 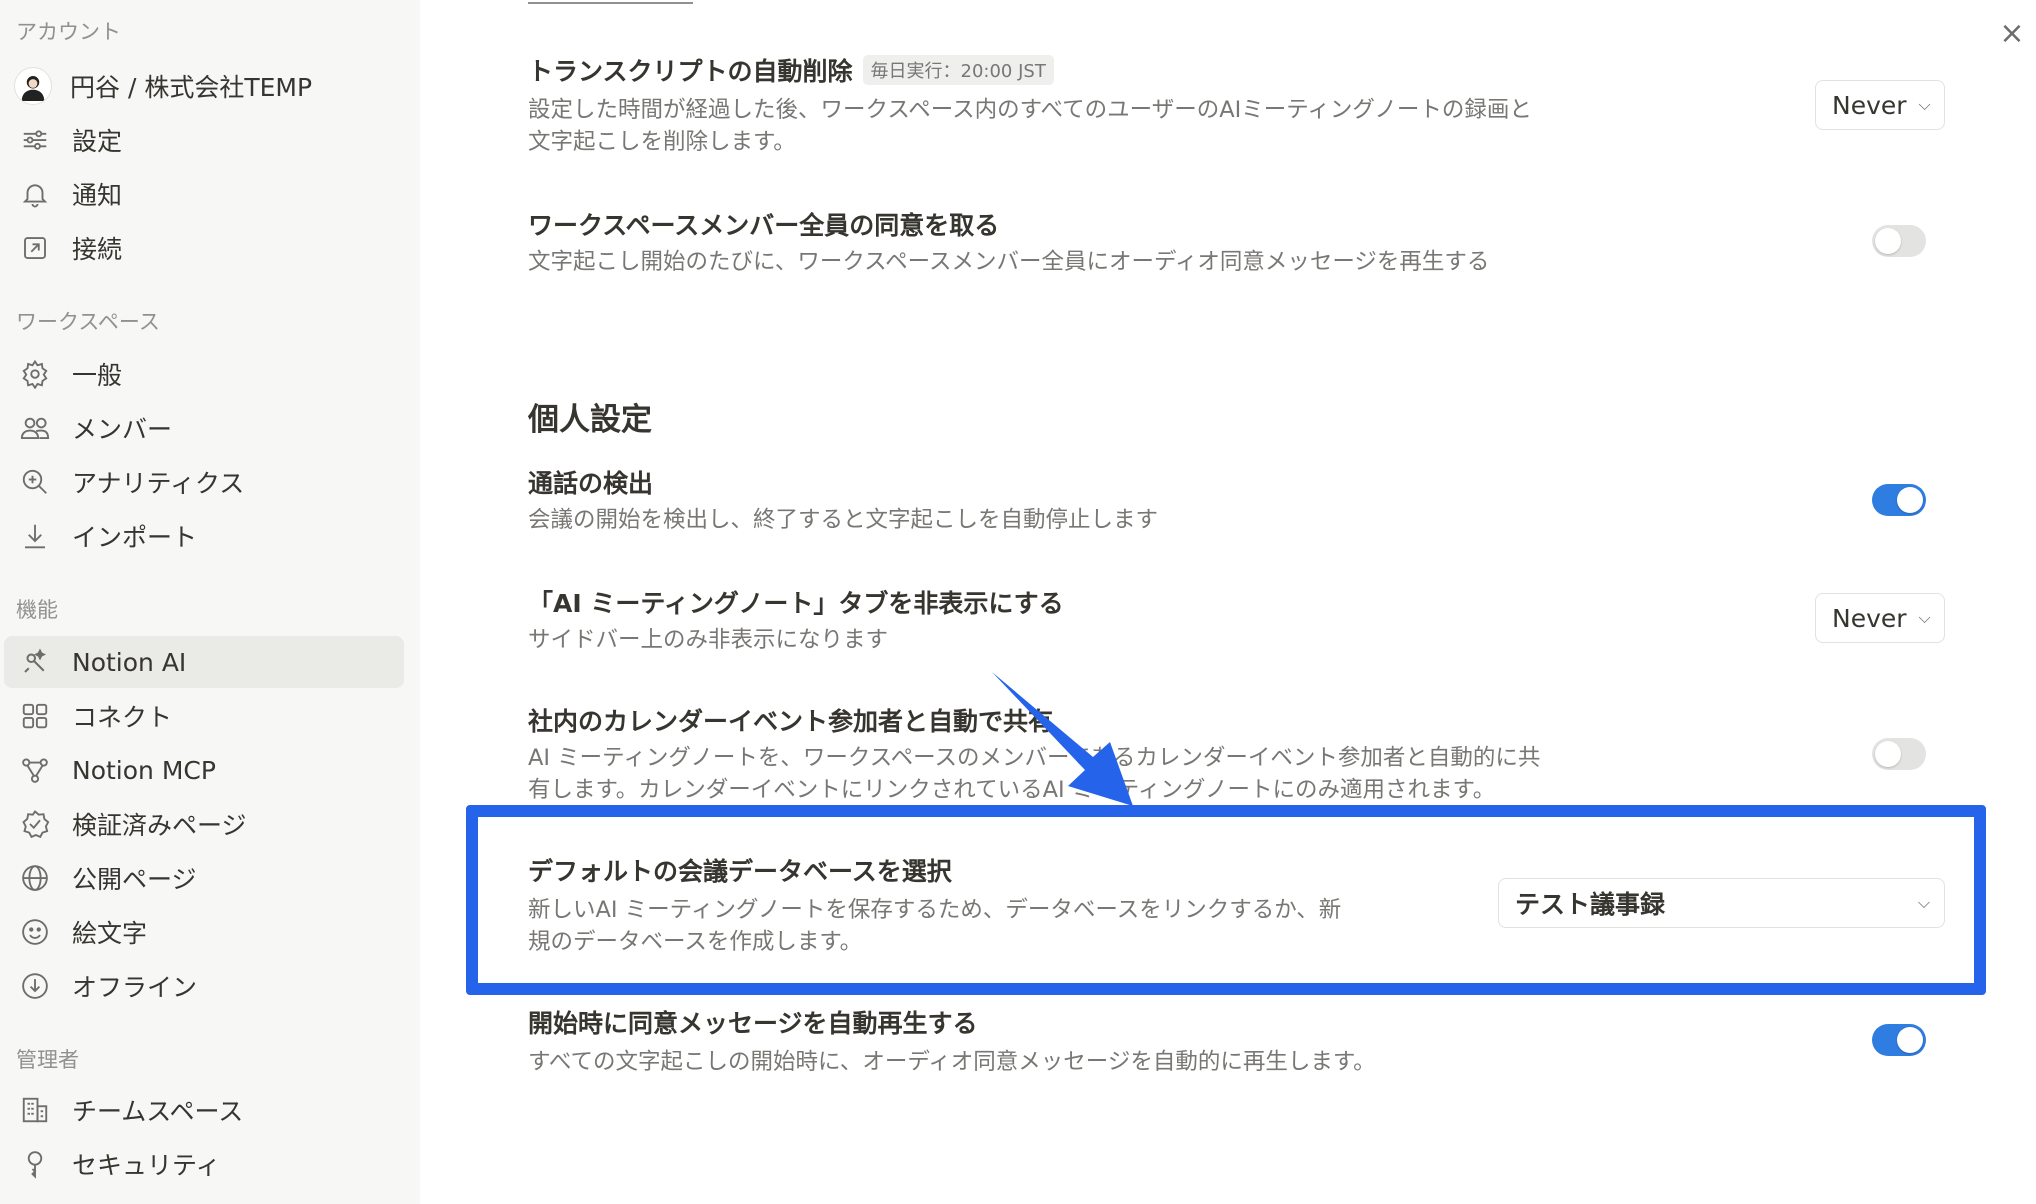 What do you see at coordinates (97, 195) in the screenshot?
I see `sidebar-item-label: 通知` at bounding box center [97, 195].